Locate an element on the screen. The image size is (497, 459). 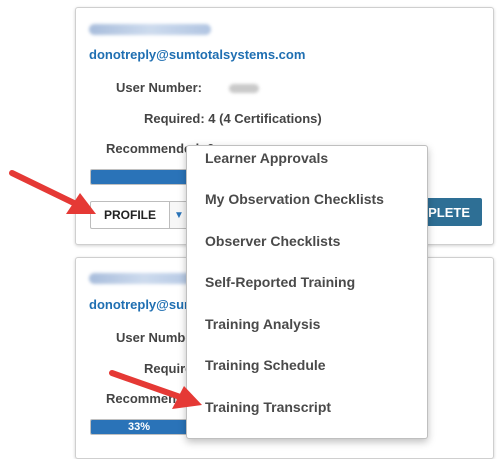
progress-bar: 33% is located at coordinates (139, 427).